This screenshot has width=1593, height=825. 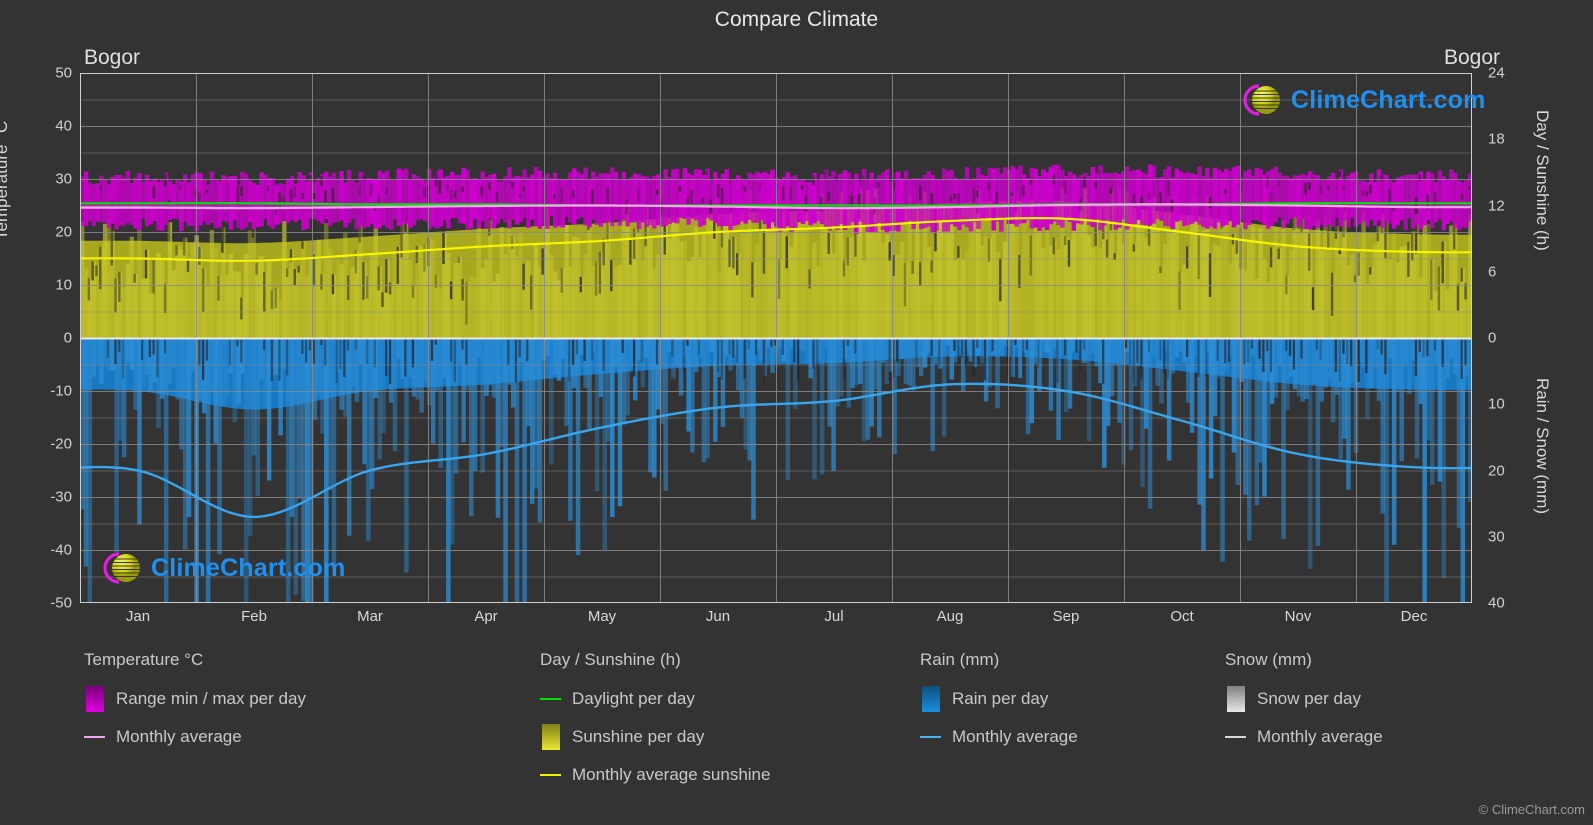 What do you see at coordinates (960, 659) in the screenshot?
I see `legend-group-title: Rain (mm)` at bounding box center [960, 659].